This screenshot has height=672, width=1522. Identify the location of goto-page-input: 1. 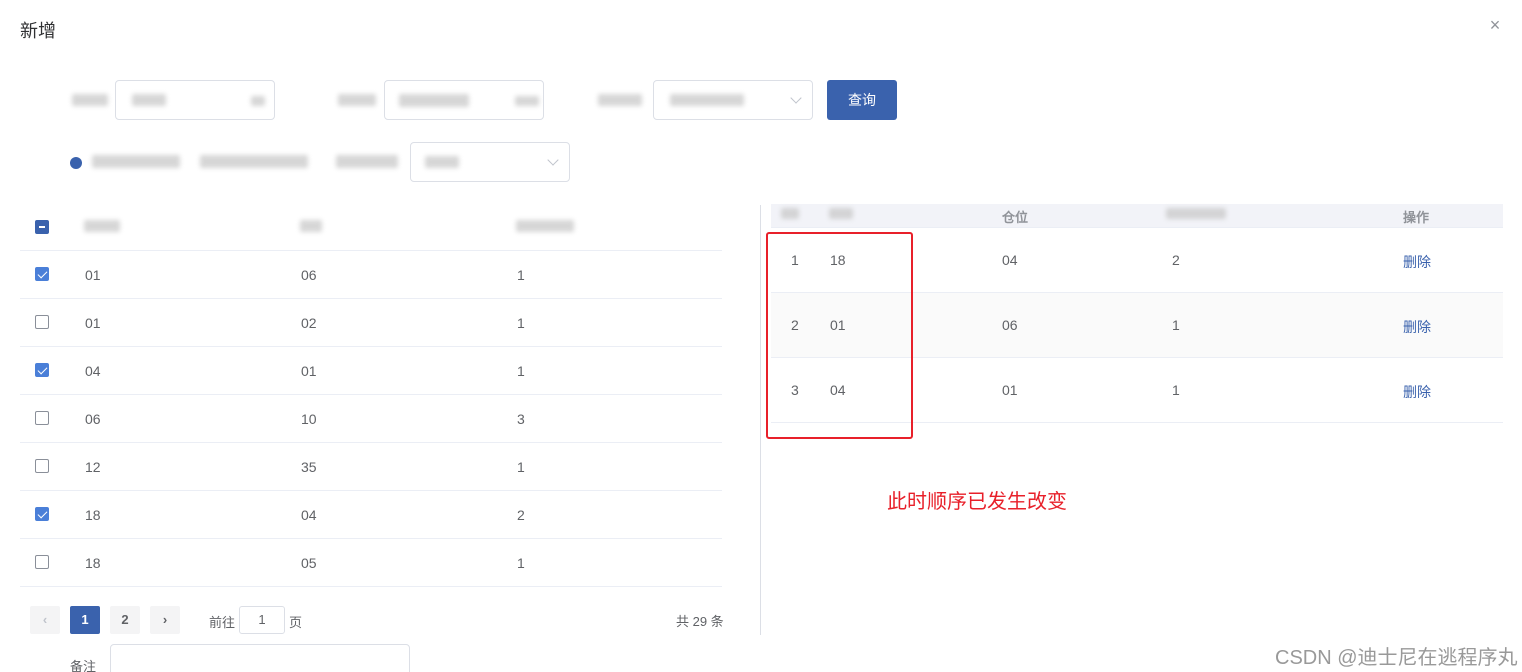
(262, 620).